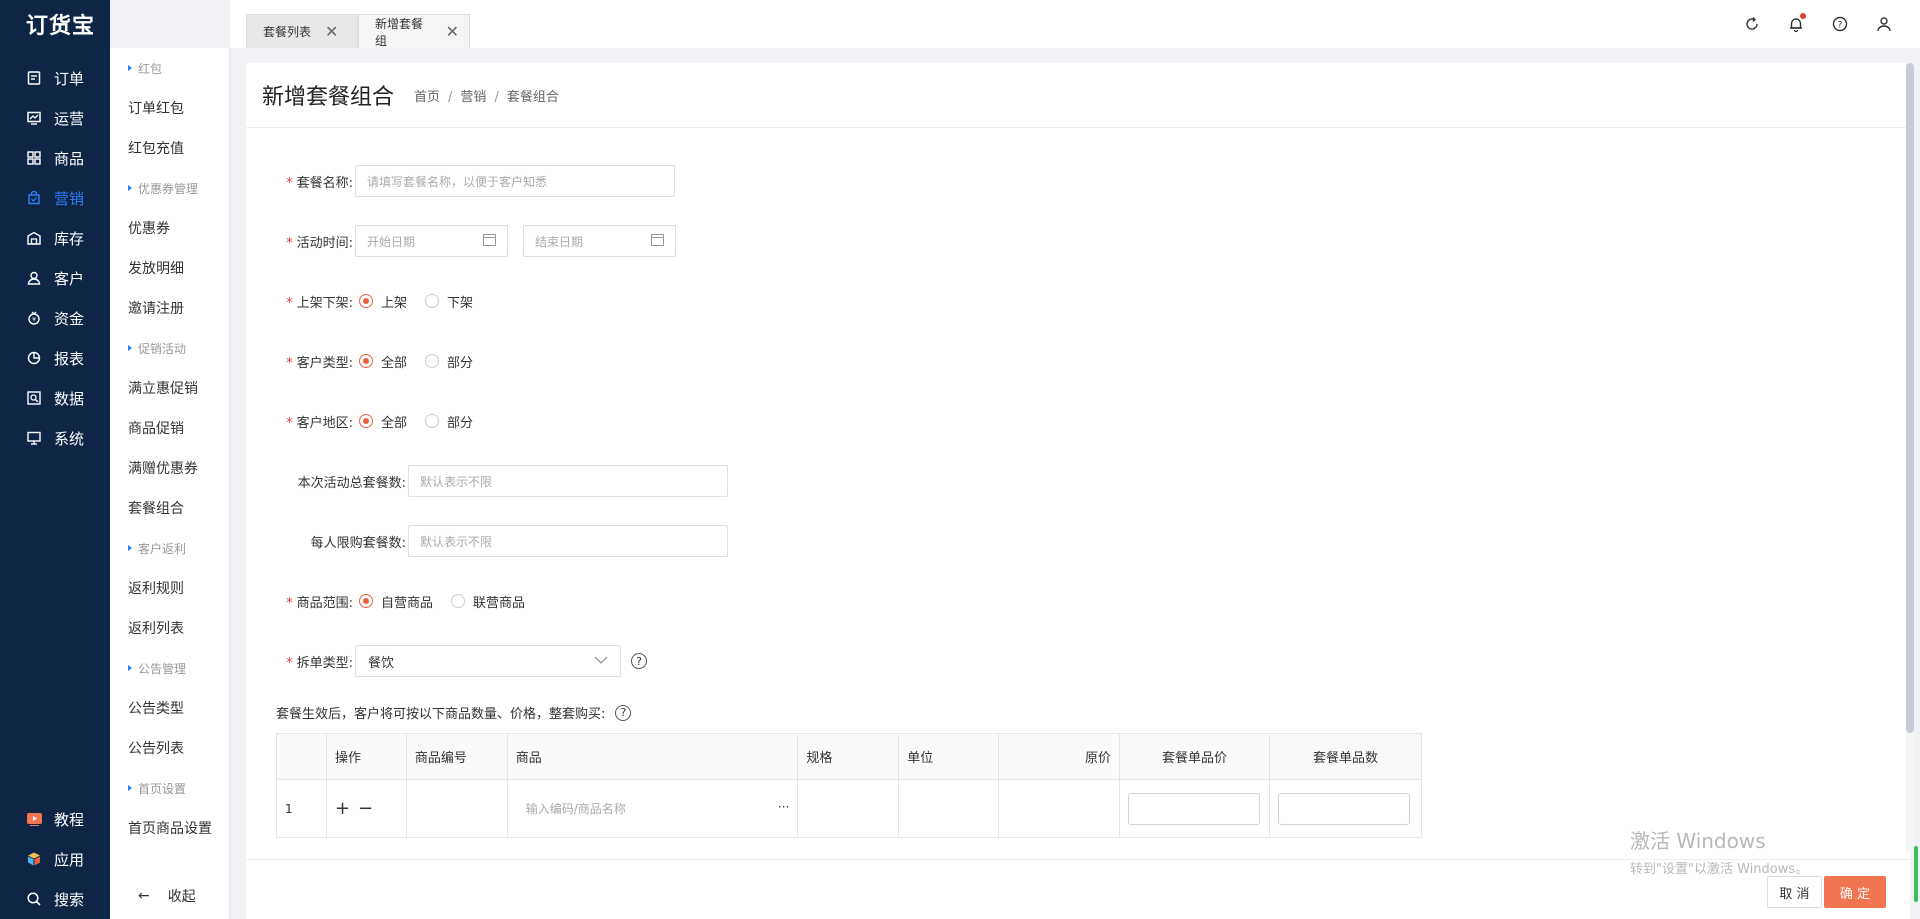 The image size is (1920, 919). What do you see at coordinates (169, 708) in the screenshot?
I see `sub-item-notice-type: 公告类型` at bounding box center [169, 708].